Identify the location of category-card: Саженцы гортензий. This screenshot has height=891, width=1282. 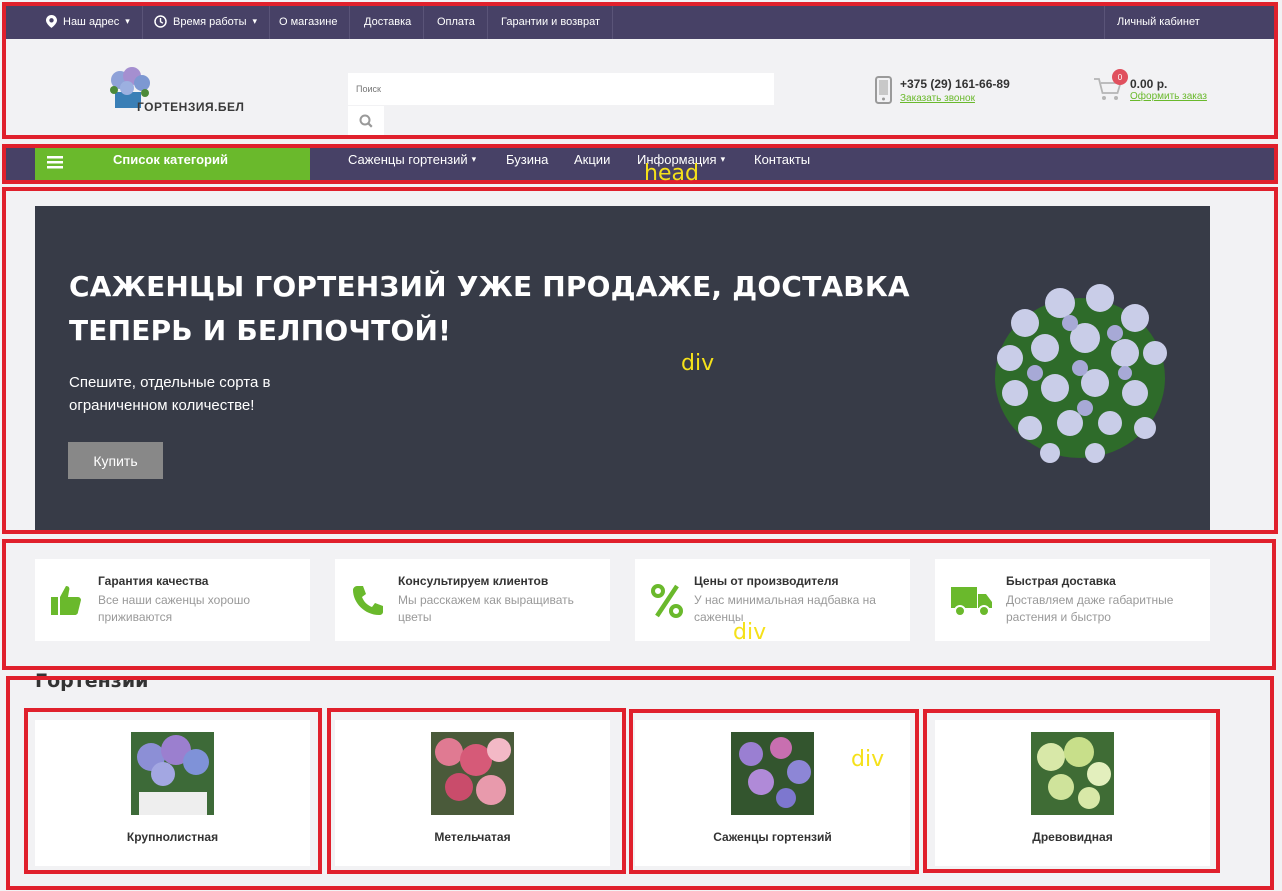
(772, 793).